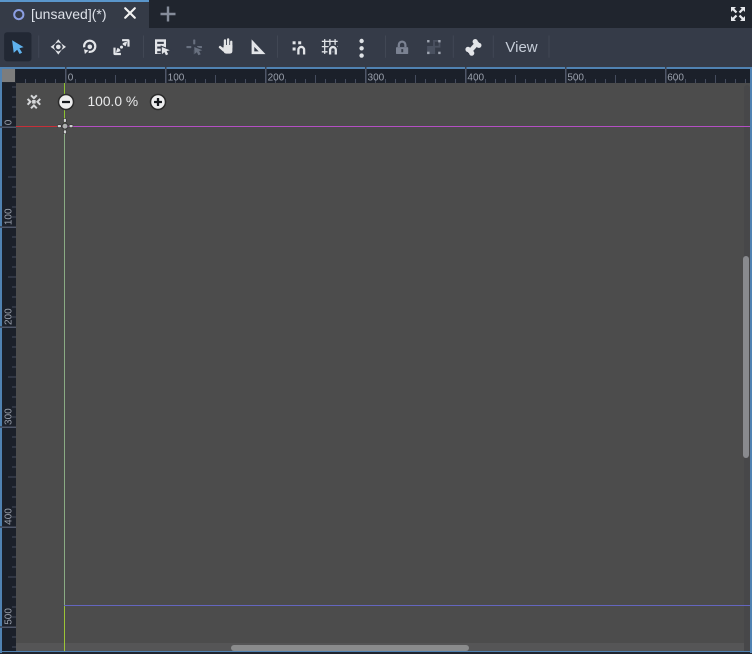 This screenshot has height=654, width=752. I want to click on svg-text: 100, so click(8, 216).